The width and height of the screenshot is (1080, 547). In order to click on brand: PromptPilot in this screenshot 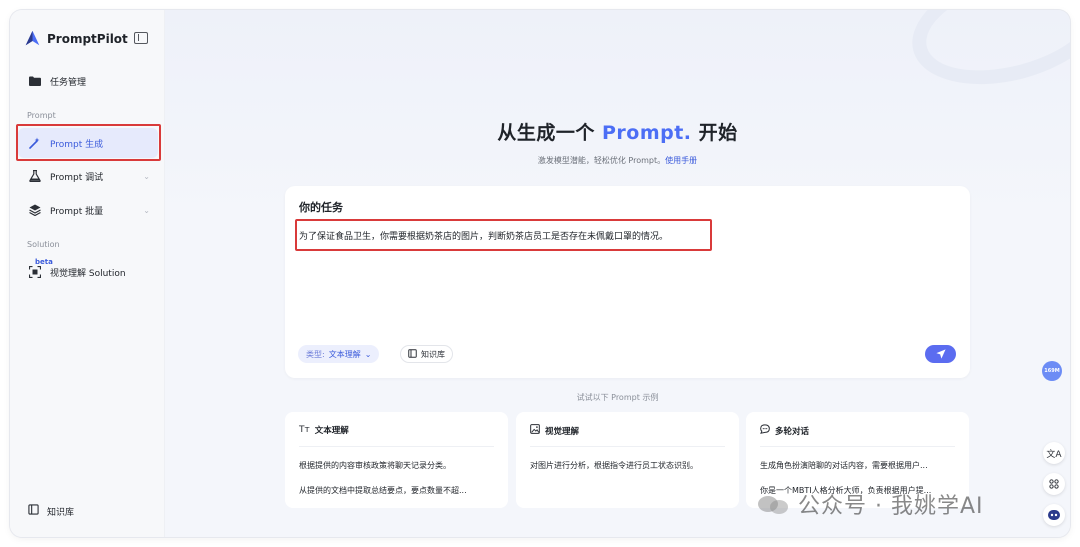, I will do `click(76, 38)`.